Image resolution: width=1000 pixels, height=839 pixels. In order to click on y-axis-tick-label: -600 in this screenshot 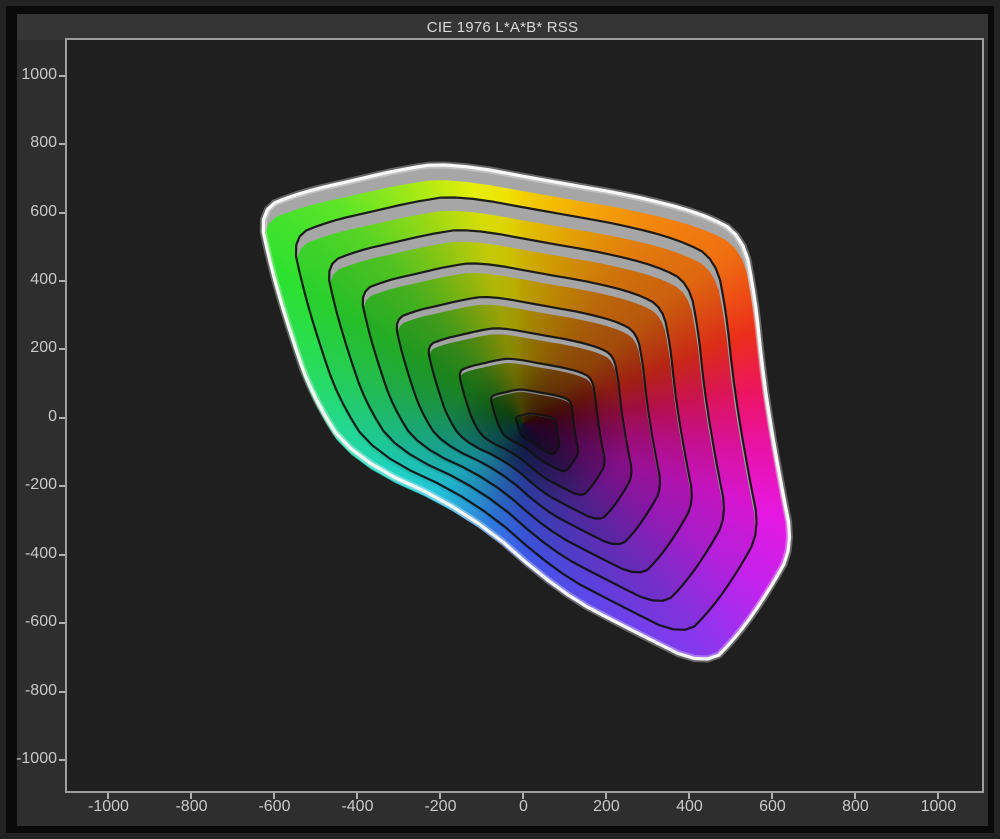, I will do `click(40, 622)`.